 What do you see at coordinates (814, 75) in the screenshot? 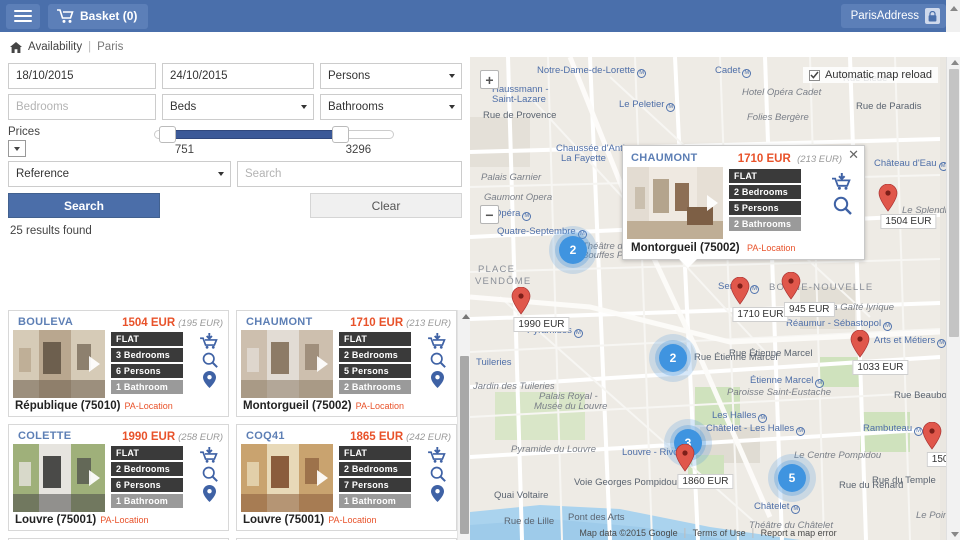
I see `checkbox-checked-icon` at bounding box center [814, 75].